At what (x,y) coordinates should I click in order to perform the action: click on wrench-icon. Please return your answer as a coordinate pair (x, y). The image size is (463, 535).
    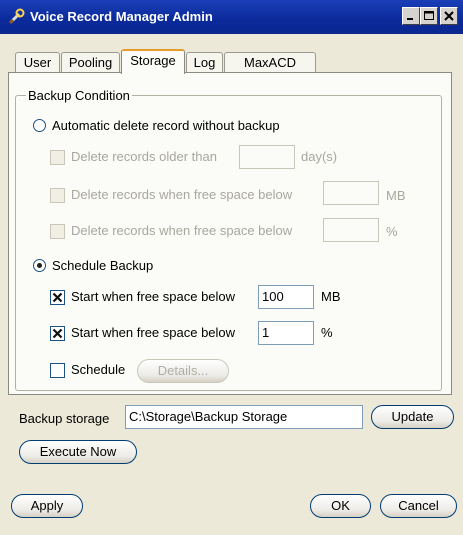
    Looking at the image, I should click on (17, 17).